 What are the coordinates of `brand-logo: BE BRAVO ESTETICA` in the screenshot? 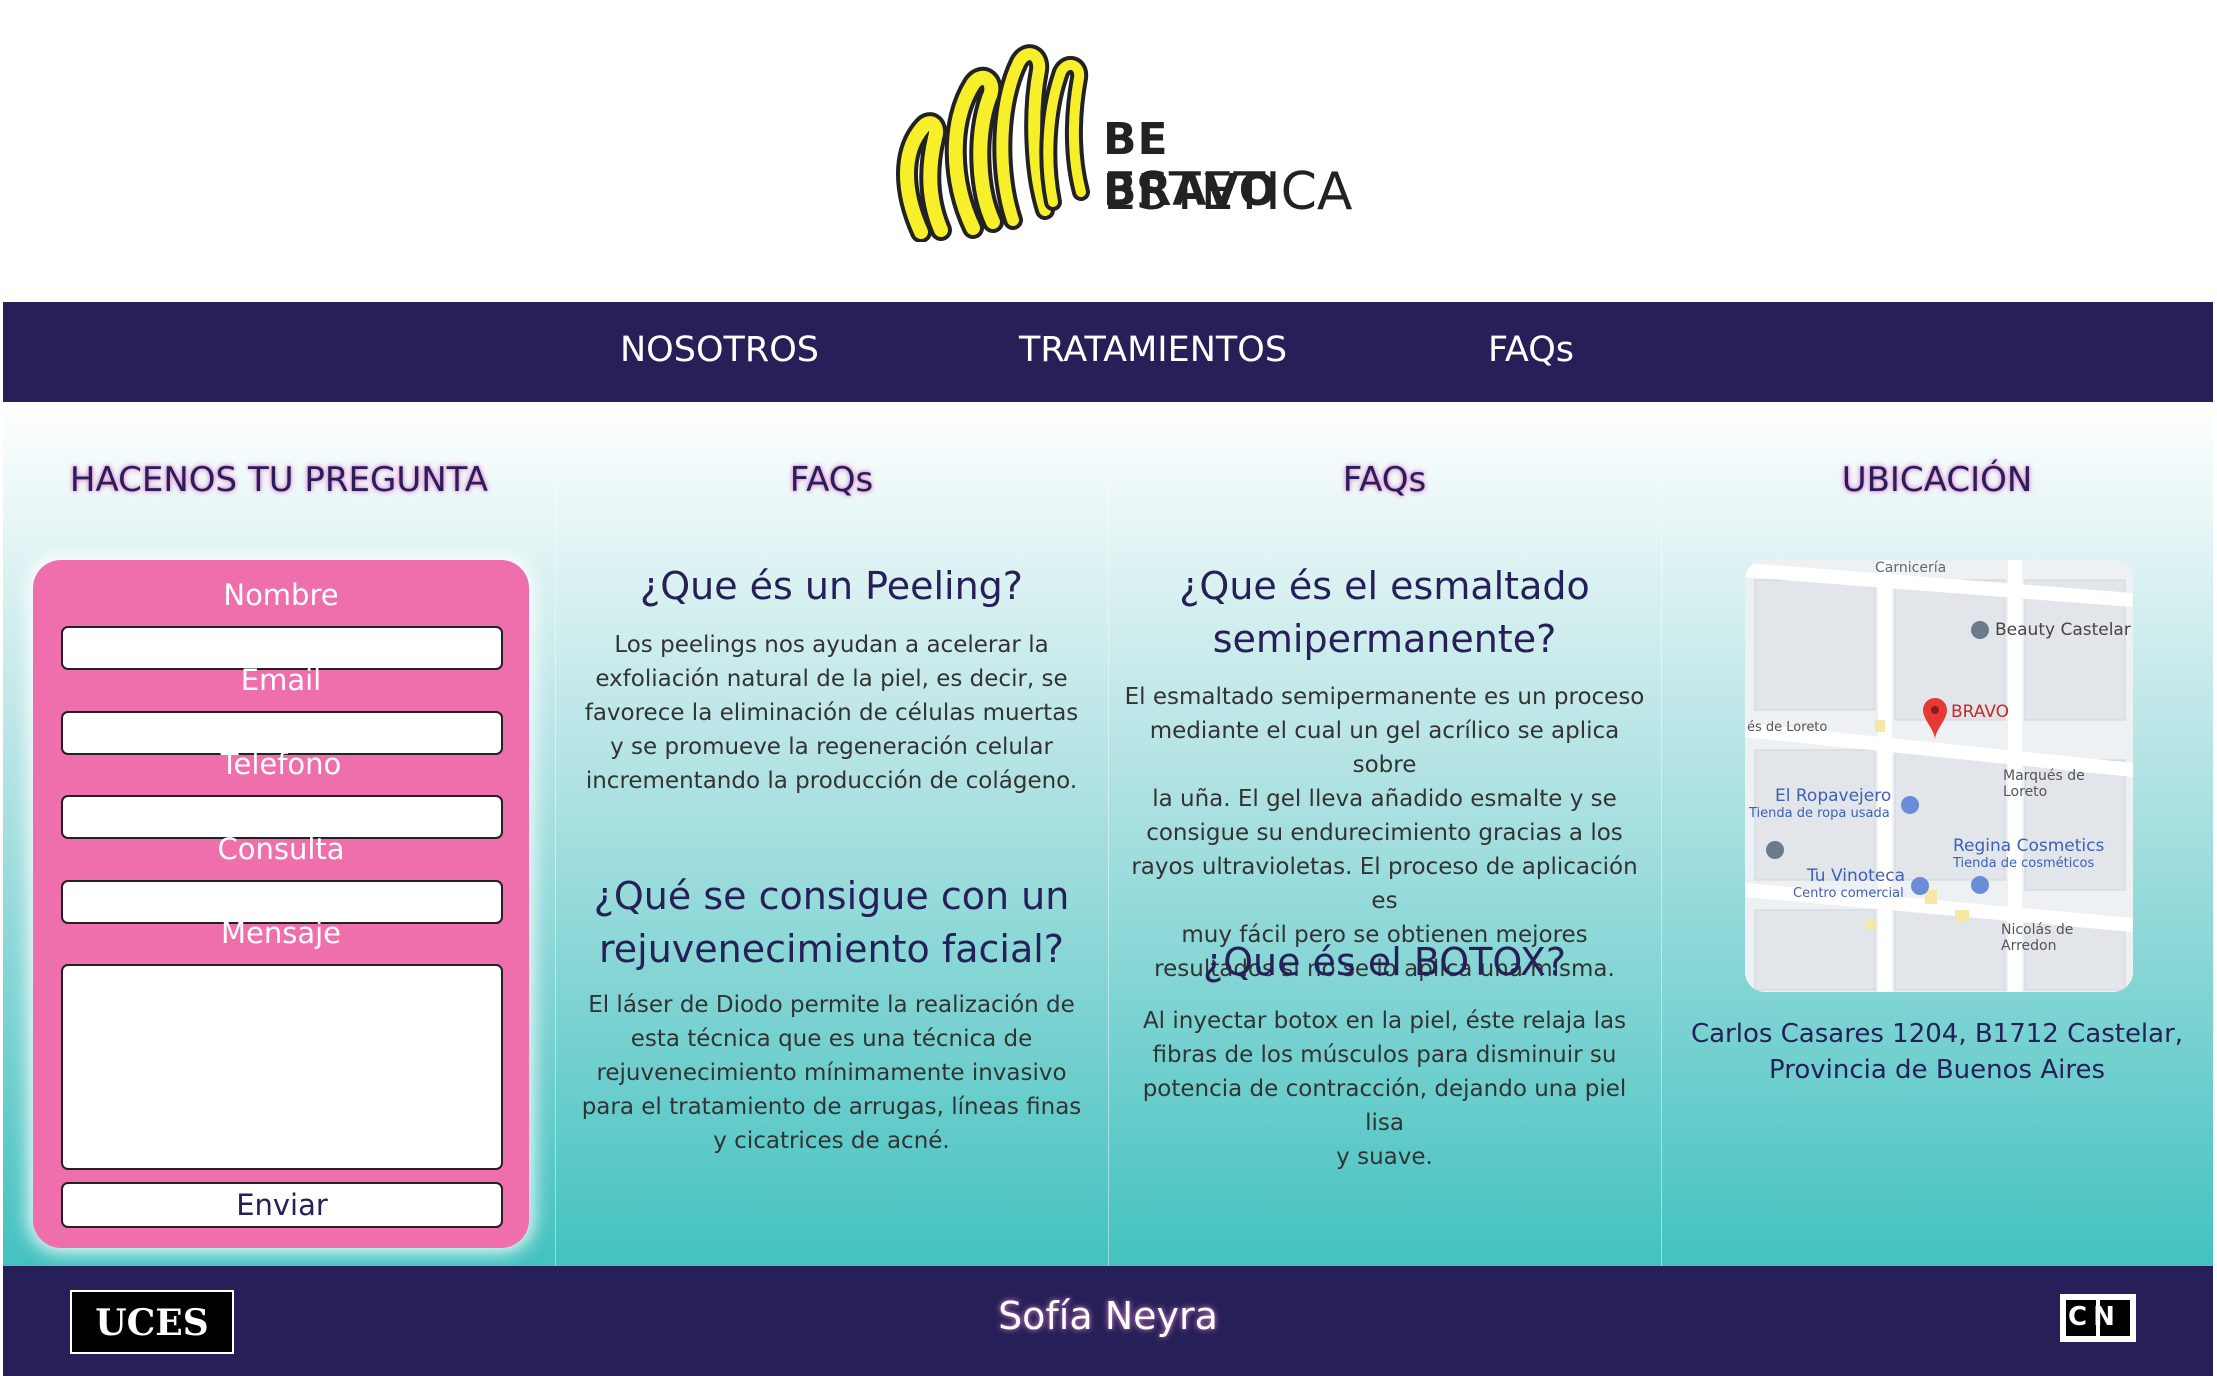 It's located at (1123, 142).